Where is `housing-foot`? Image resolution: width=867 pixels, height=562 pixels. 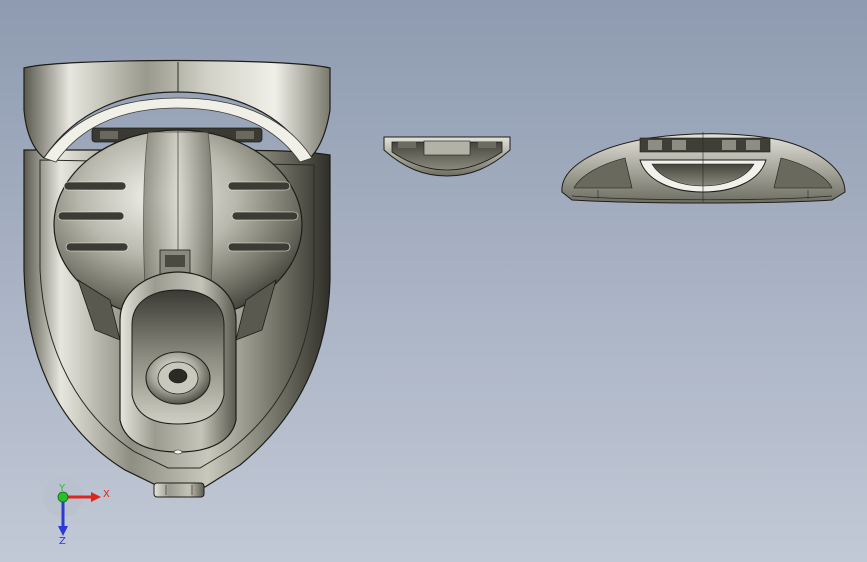
housing-foot is located at coordinates (179, 490).